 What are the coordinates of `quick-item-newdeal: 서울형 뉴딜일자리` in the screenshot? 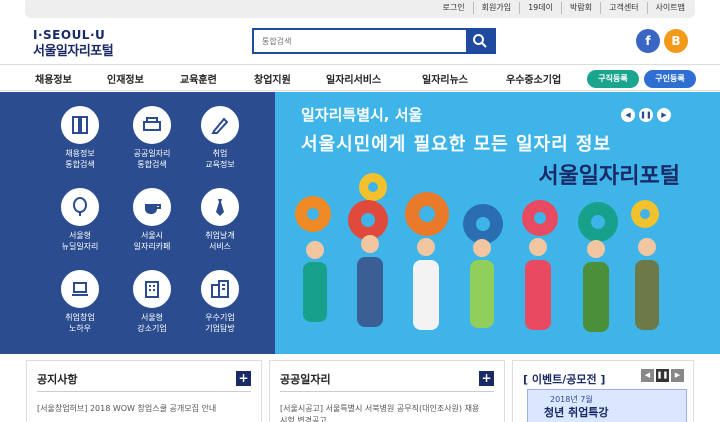 It's located at (80, 220).